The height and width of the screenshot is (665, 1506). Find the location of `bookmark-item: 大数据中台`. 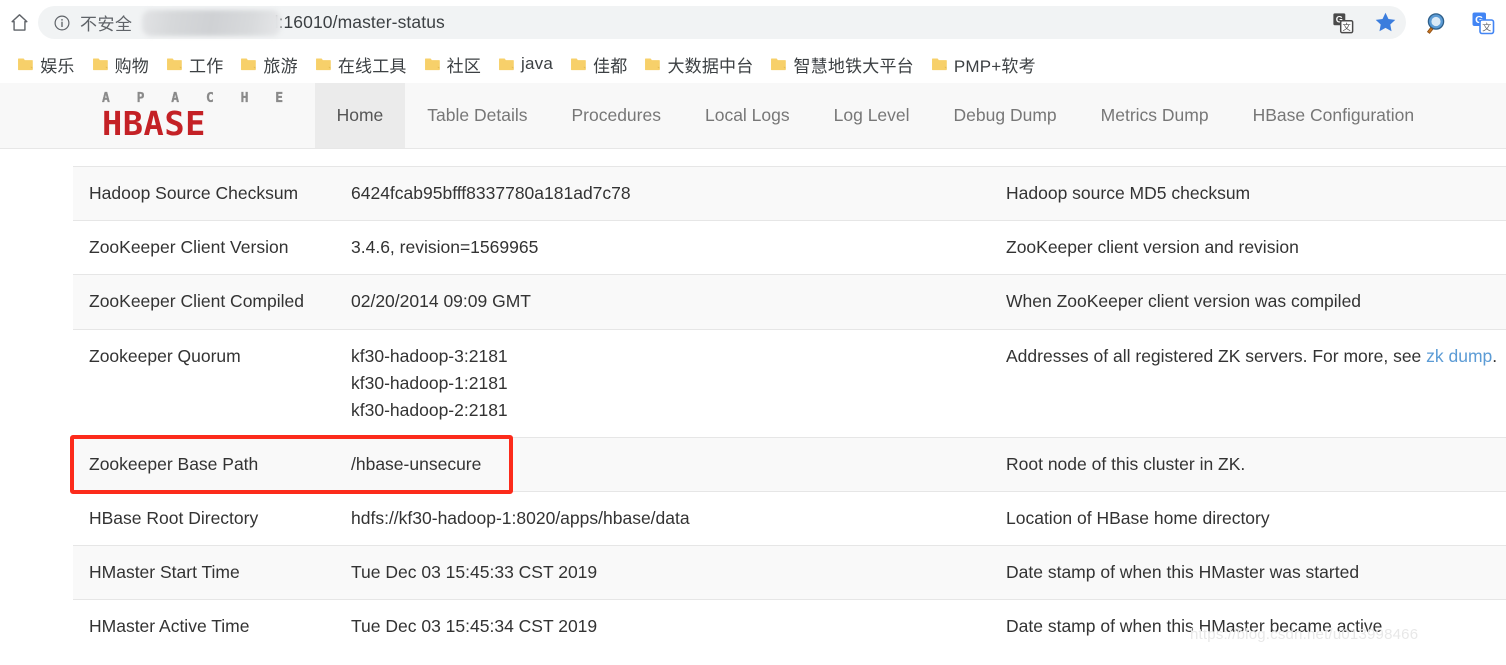

bookmark-item: 大数据中台 is located at coordinates (699, 64).